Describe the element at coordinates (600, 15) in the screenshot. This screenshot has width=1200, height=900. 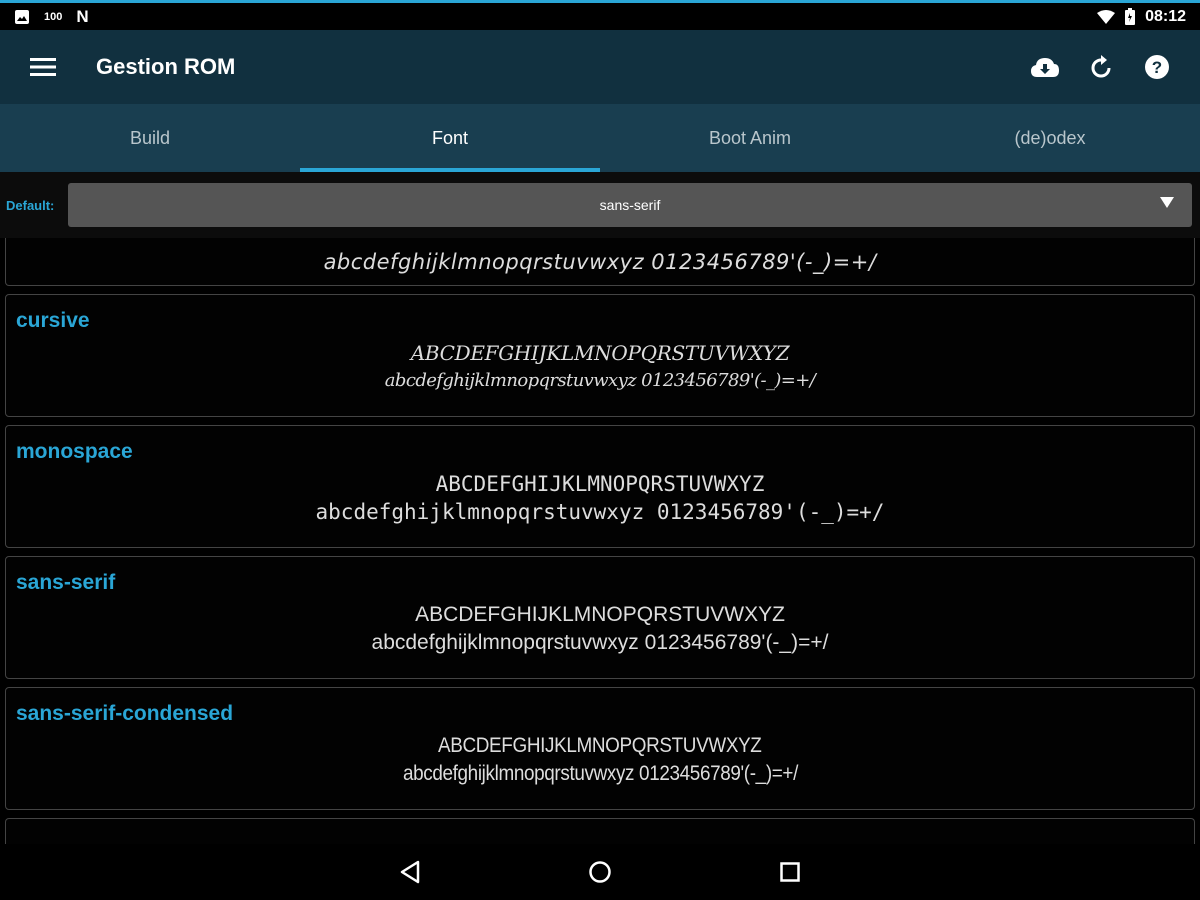
I see `status-bar: 100 N 08:12` at that location.